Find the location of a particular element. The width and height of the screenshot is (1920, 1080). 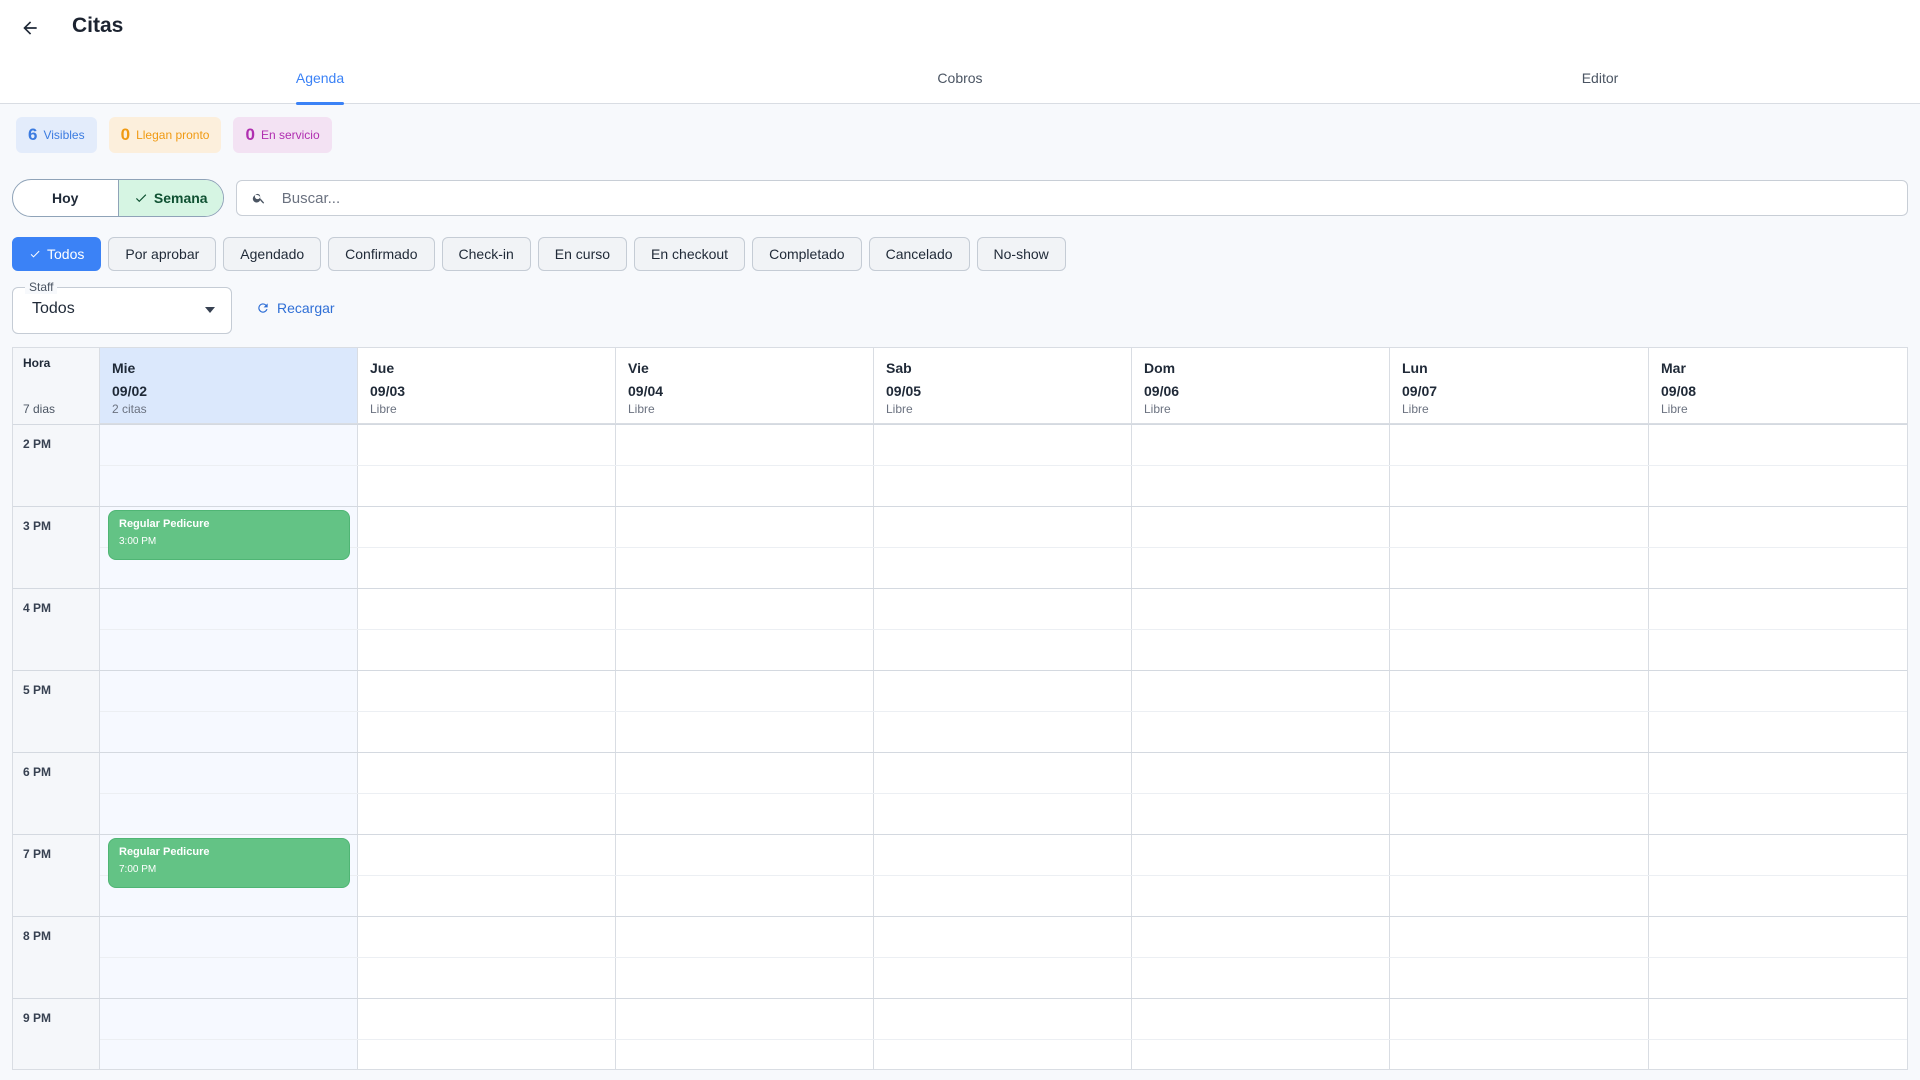

reload-button: Recargar is located at coordinates (295, 308).